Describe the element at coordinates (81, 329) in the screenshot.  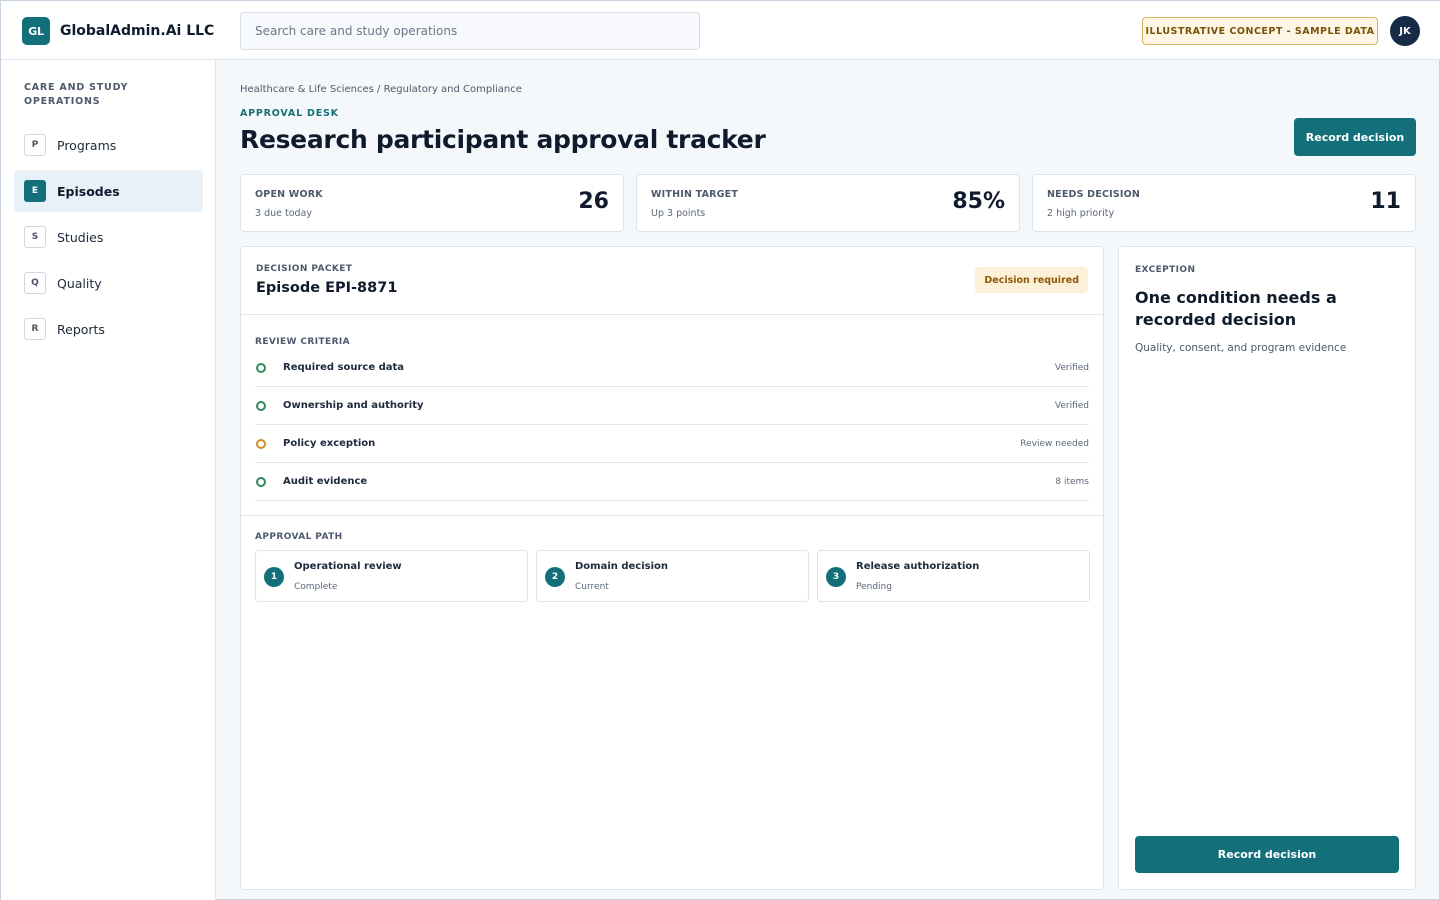
I see `sidebar-item-label: Reports` at that location.